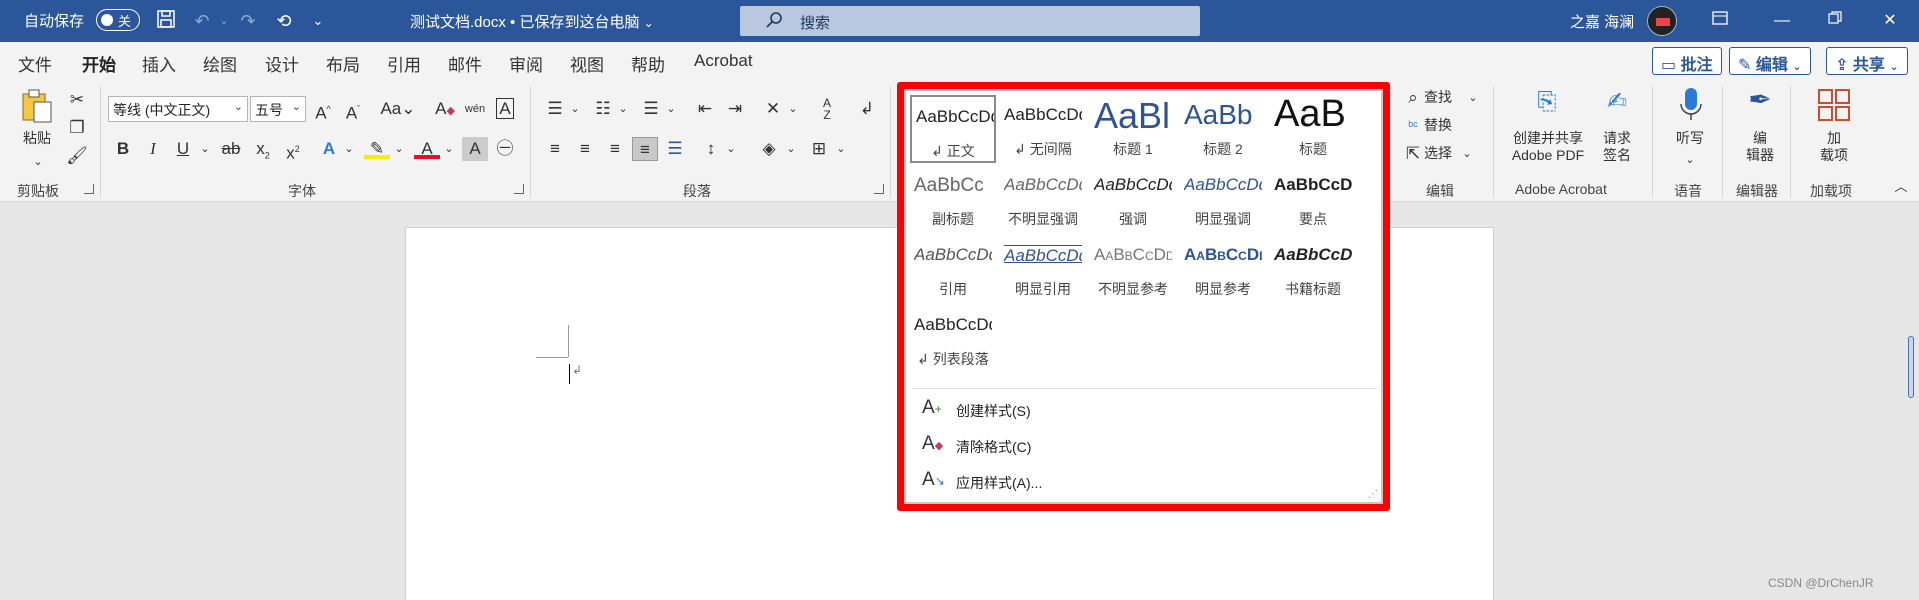 The height and width of the screenshot is (600, 1919). I want to click on style-subtitle: AaBbCc 副标题, so click(953, 199).